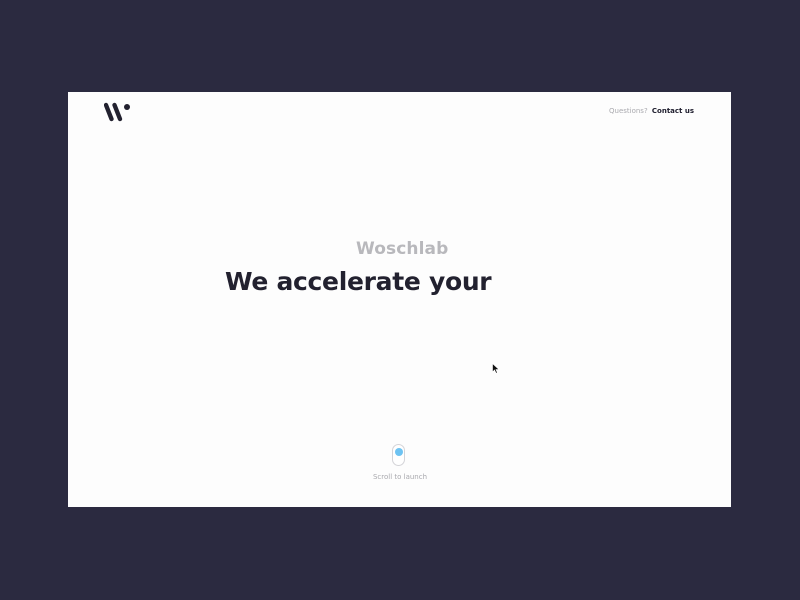 Image resolution: width=800 pixels, height=600 pixels. Describe the element at coordinates (496, 368) in the screenshot. I see `cursor-arrow-icon` at that location.